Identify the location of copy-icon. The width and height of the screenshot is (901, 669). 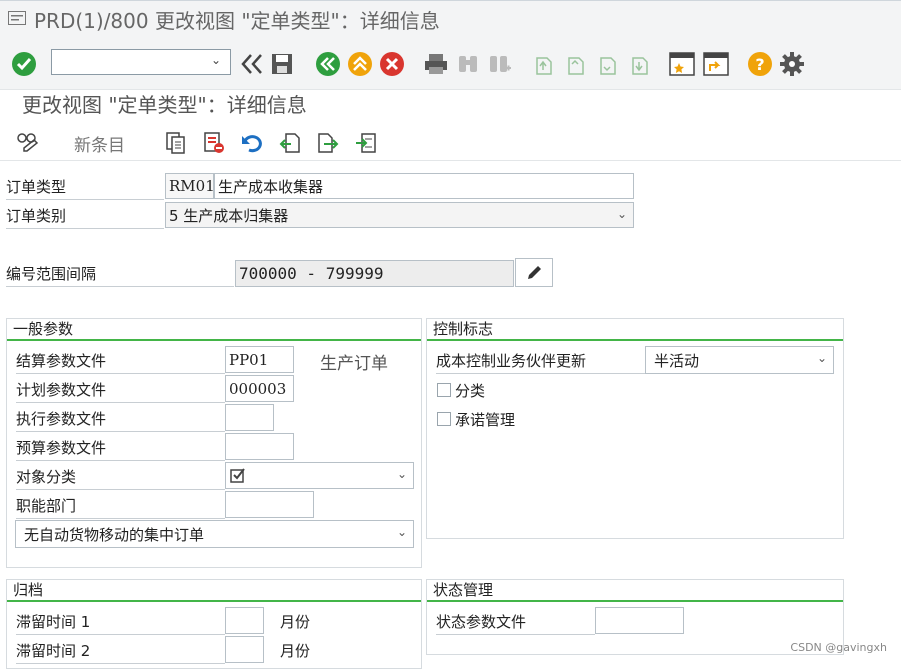
(176, 143).